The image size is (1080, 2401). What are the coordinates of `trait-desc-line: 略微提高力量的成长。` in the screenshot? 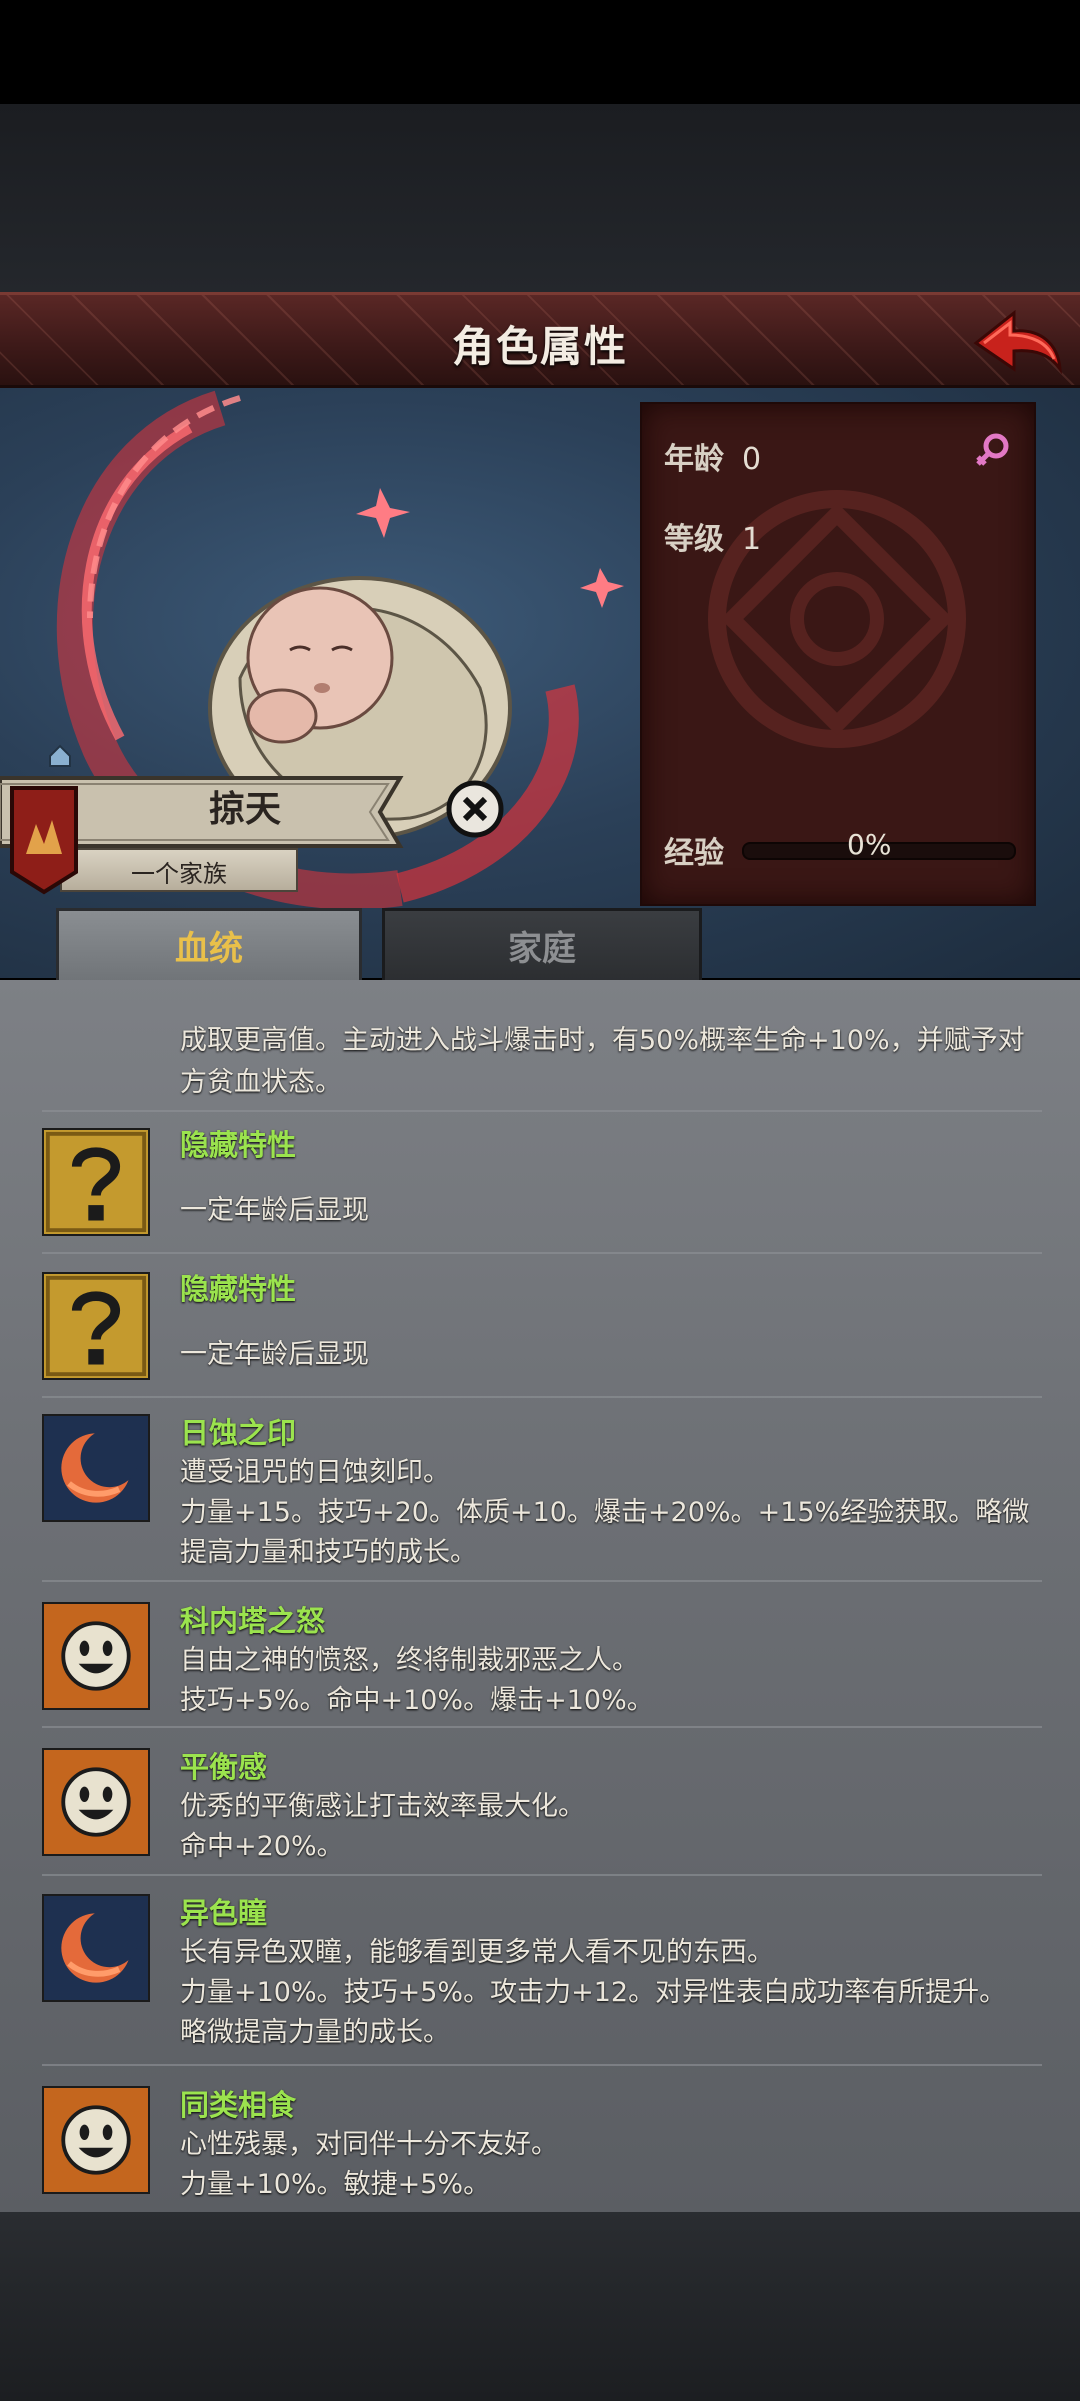 It's located at (315, 2032).